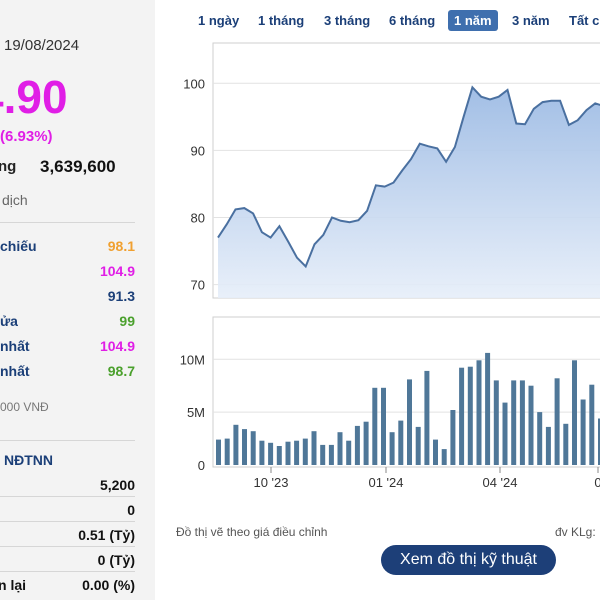 The image size is (600, 600). Describe the element at coordinates (468, 560) in the screenshot. I see `technical-chart-button: Xem đồ thị kỹ thuật` at that location.